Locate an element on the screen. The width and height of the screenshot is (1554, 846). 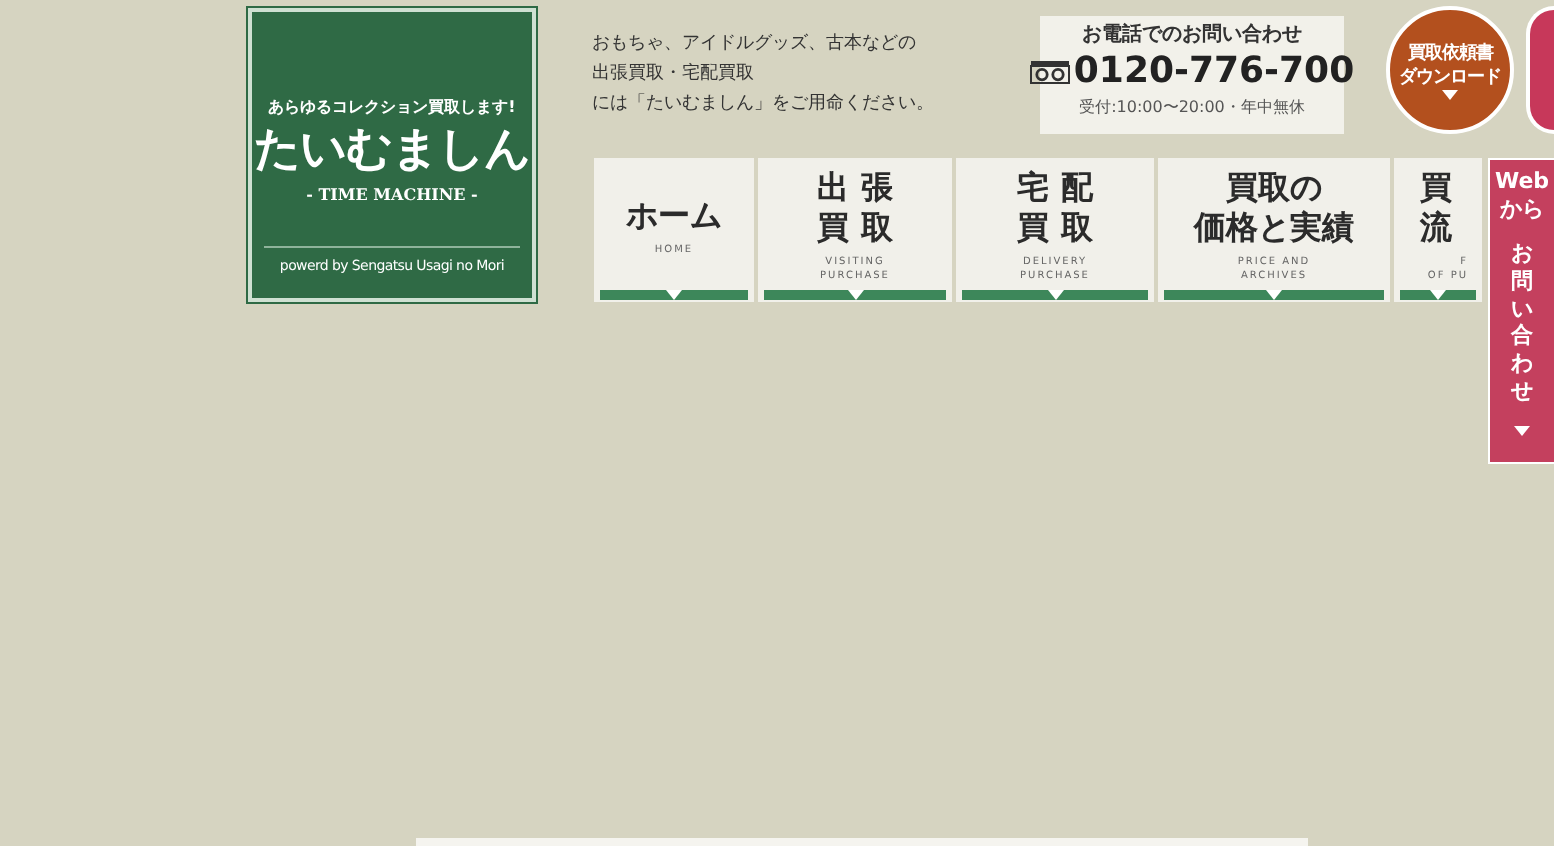
logo-subtitle: - TIME MACHINE - is located at coordinates (392, 194).